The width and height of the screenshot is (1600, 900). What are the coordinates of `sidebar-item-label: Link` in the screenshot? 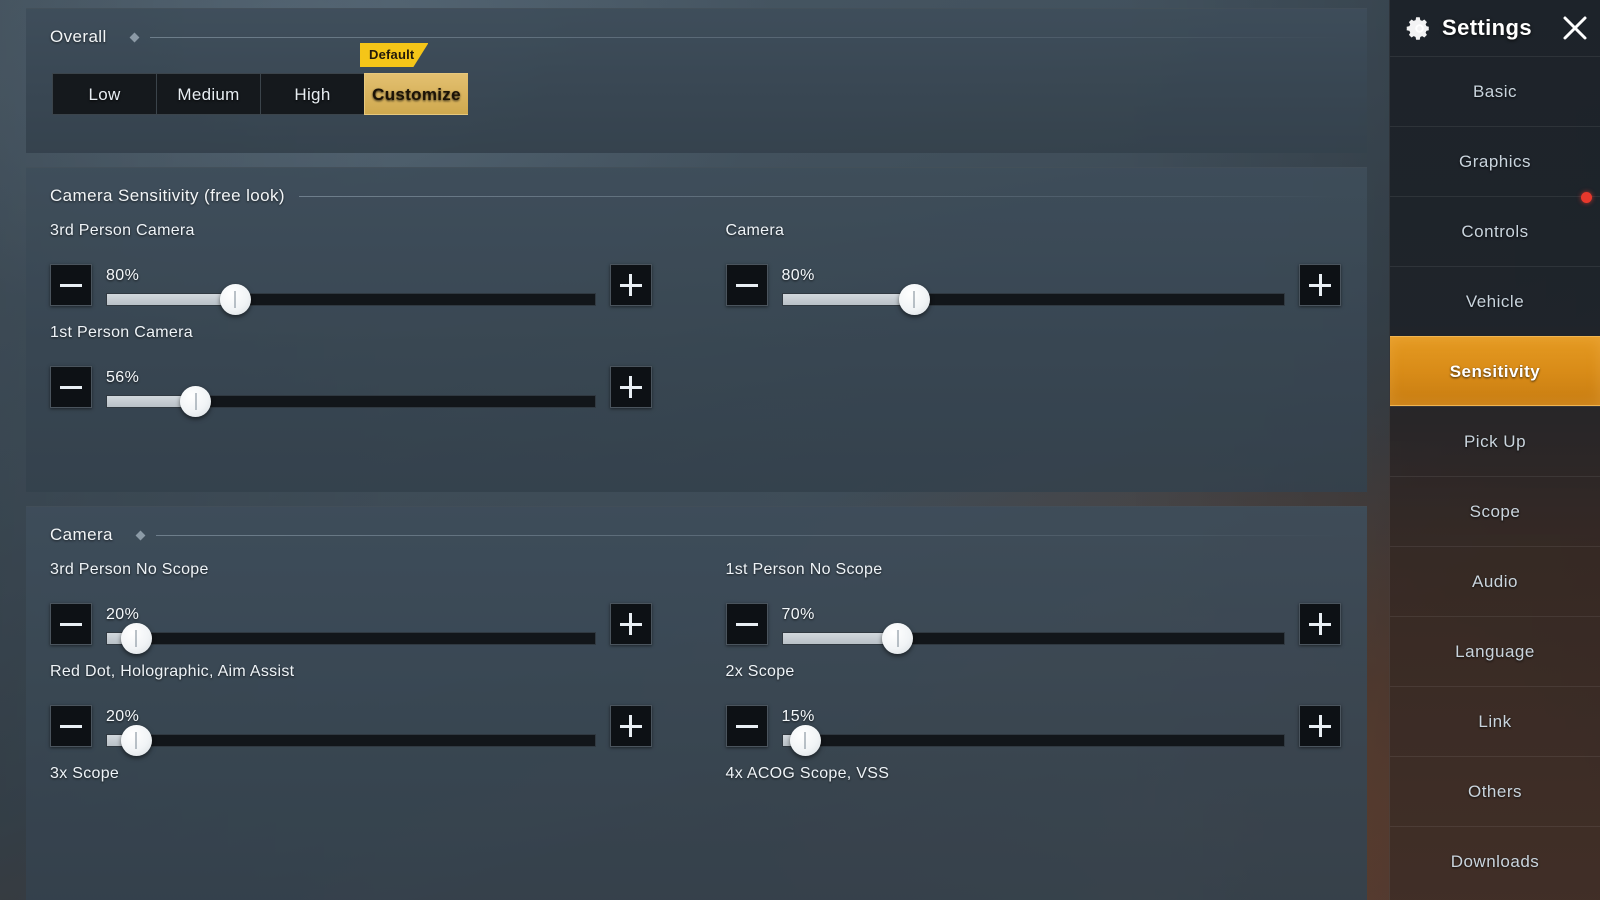 It's located at (1495, 721).